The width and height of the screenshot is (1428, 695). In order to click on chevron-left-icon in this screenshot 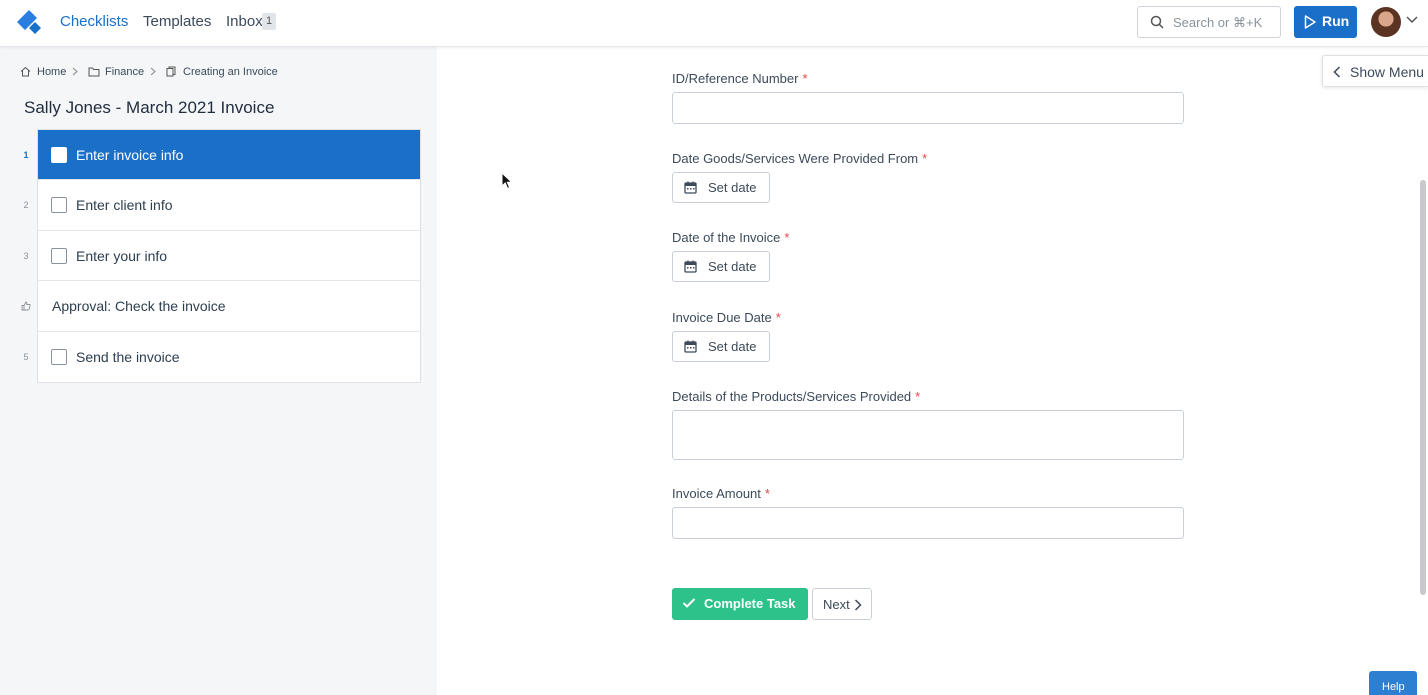, I will do `click(1337, 72)`.